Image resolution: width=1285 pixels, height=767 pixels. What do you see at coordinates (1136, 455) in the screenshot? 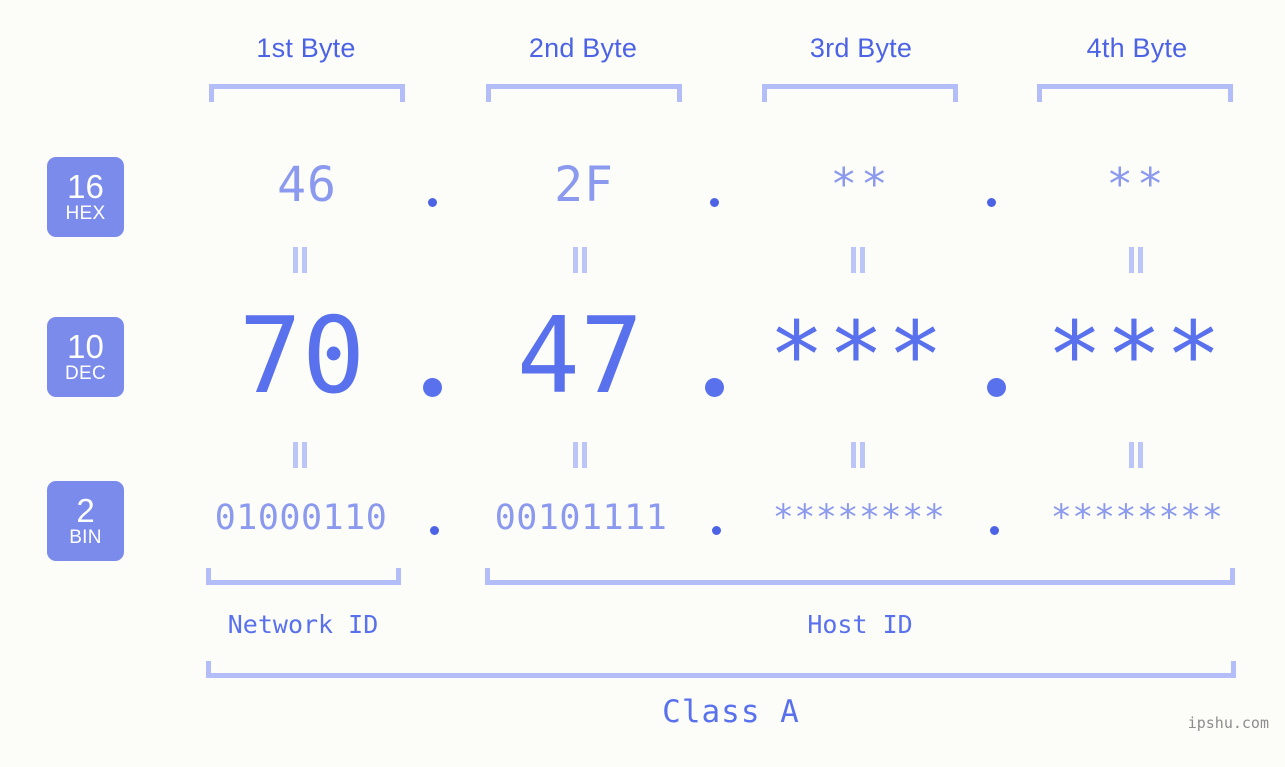
I see `equals-marker-byte-4-dec-bin` at bounding box center [1136, 455].